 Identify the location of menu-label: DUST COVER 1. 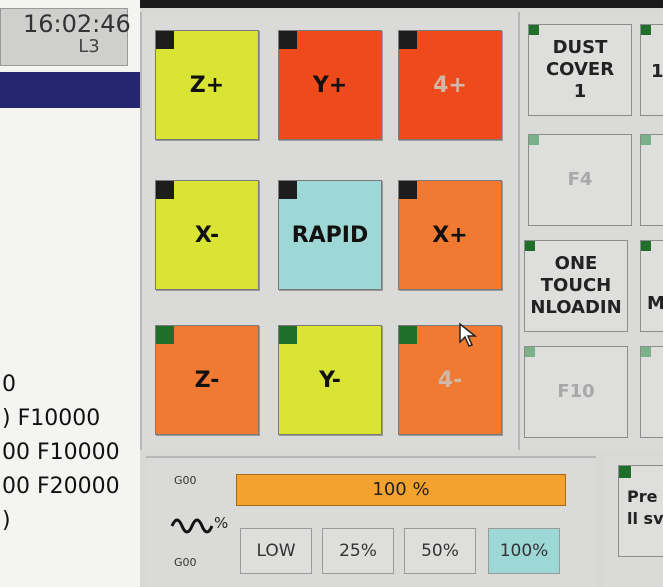
(580, 69).